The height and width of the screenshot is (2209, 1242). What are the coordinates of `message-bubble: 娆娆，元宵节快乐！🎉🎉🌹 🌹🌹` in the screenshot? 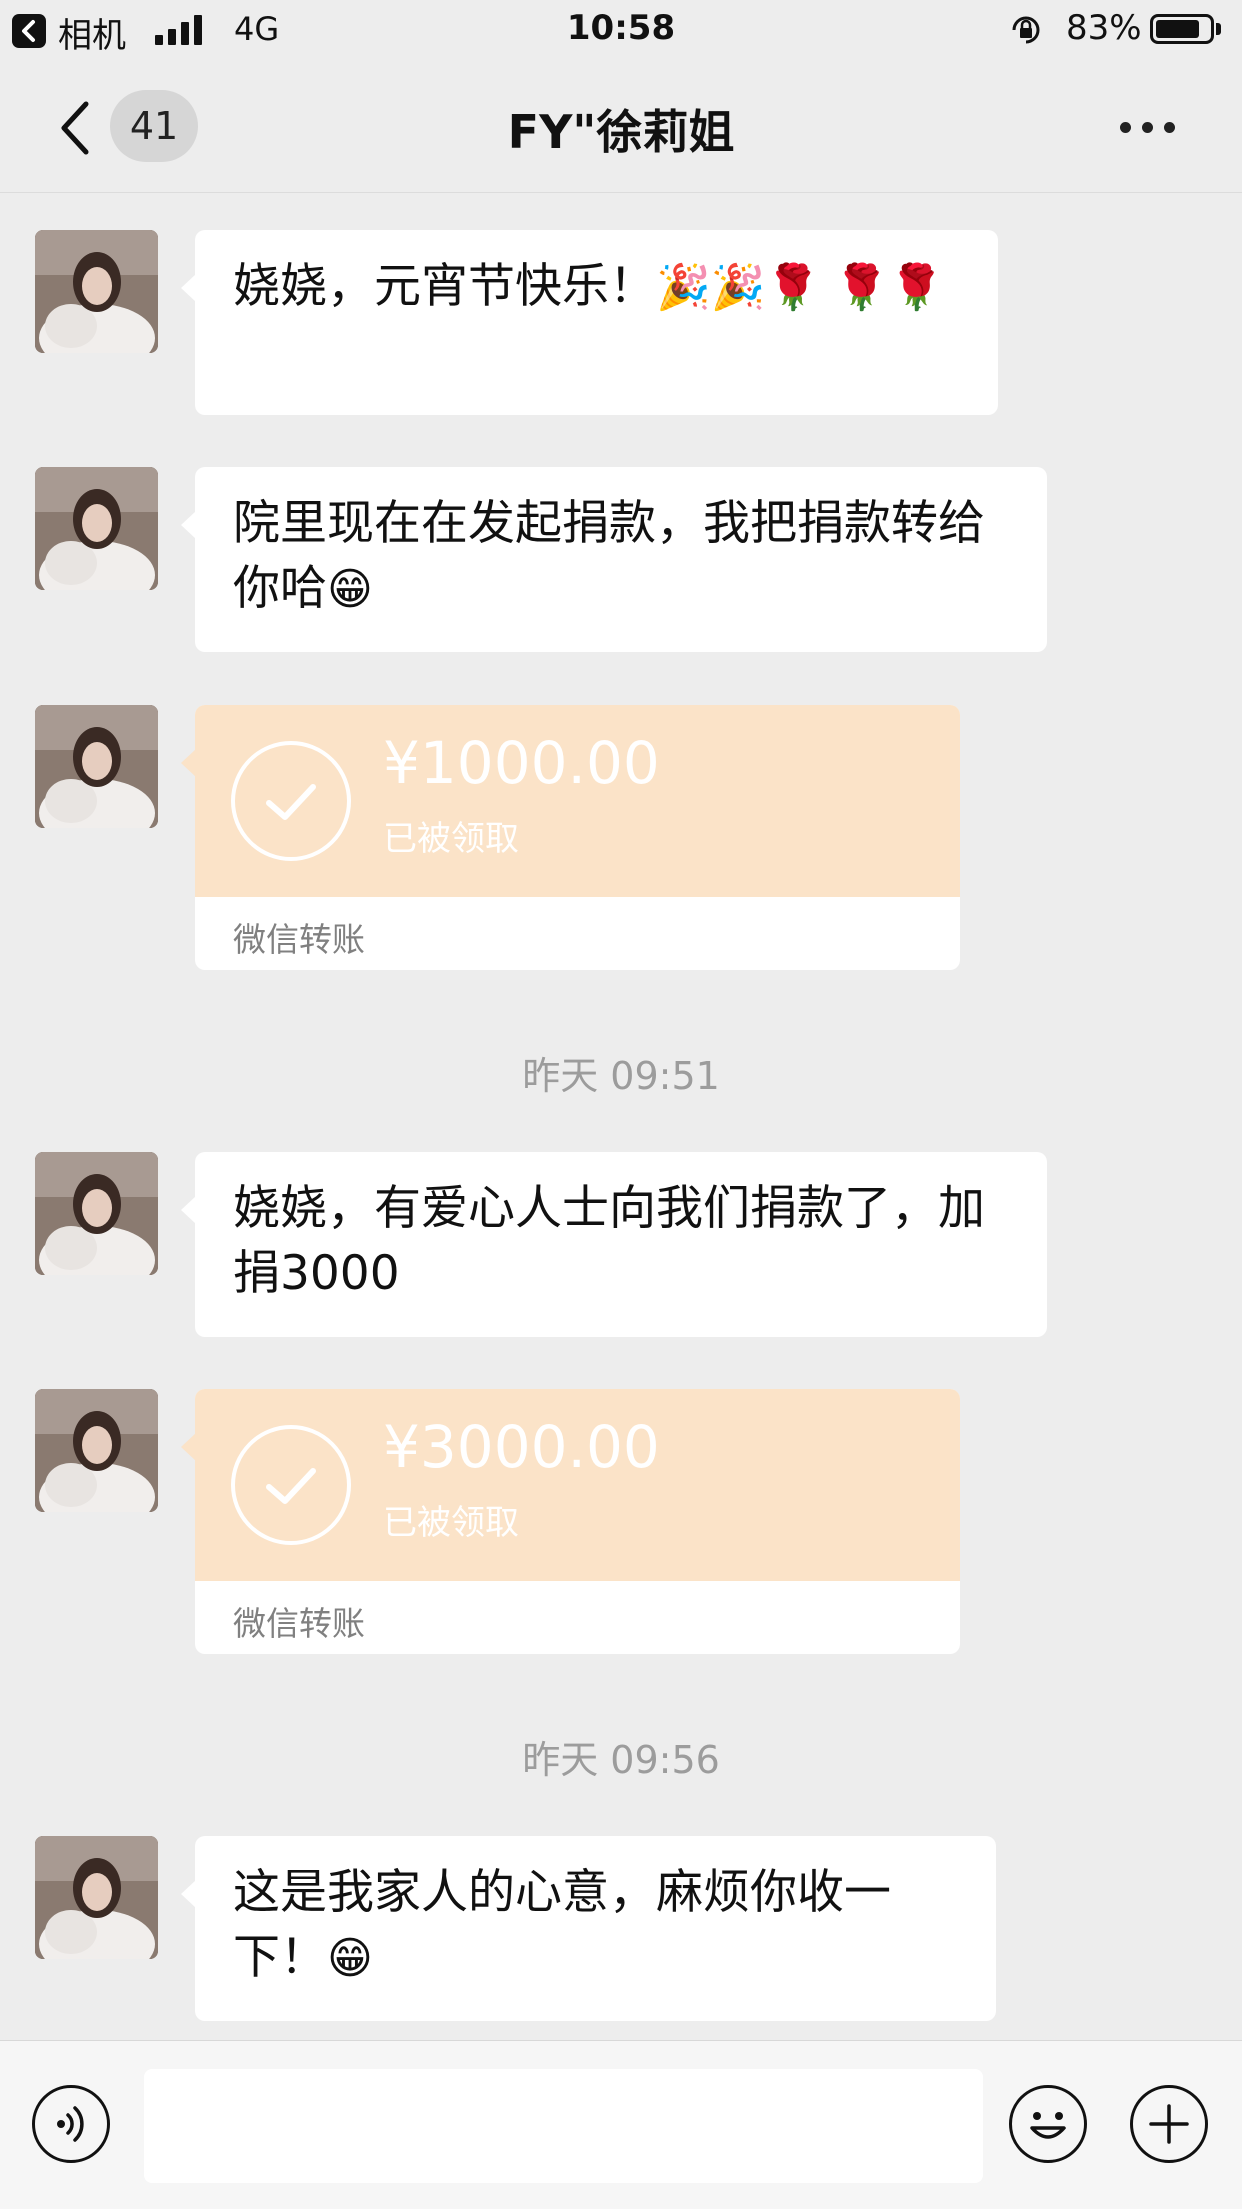 It's located at (589, 322).